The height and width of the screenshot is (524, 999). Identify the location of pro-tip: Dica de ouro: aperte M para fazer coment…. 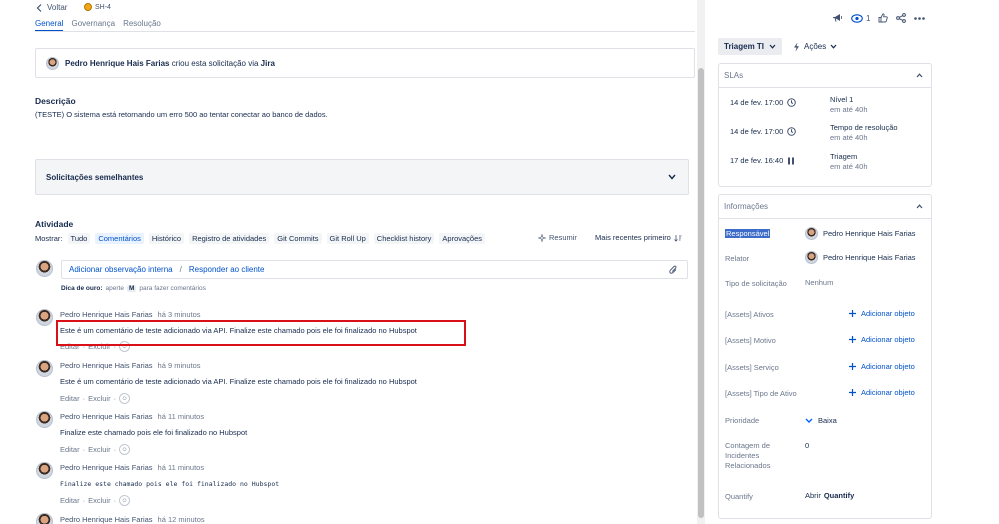
(133, 288).